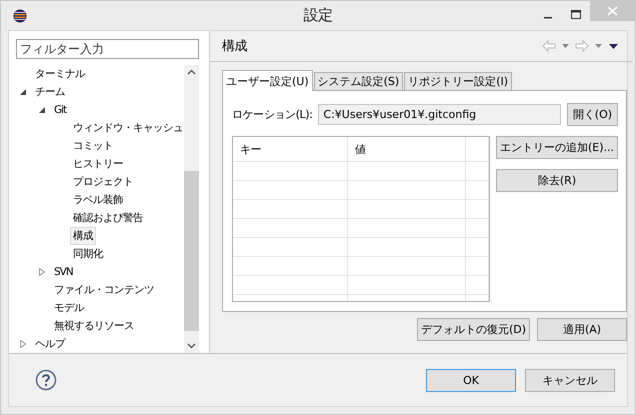  Describe the element at coordinates (98, 200) in the screenshot. I see `tree-item: ラベル装飾` at that location.